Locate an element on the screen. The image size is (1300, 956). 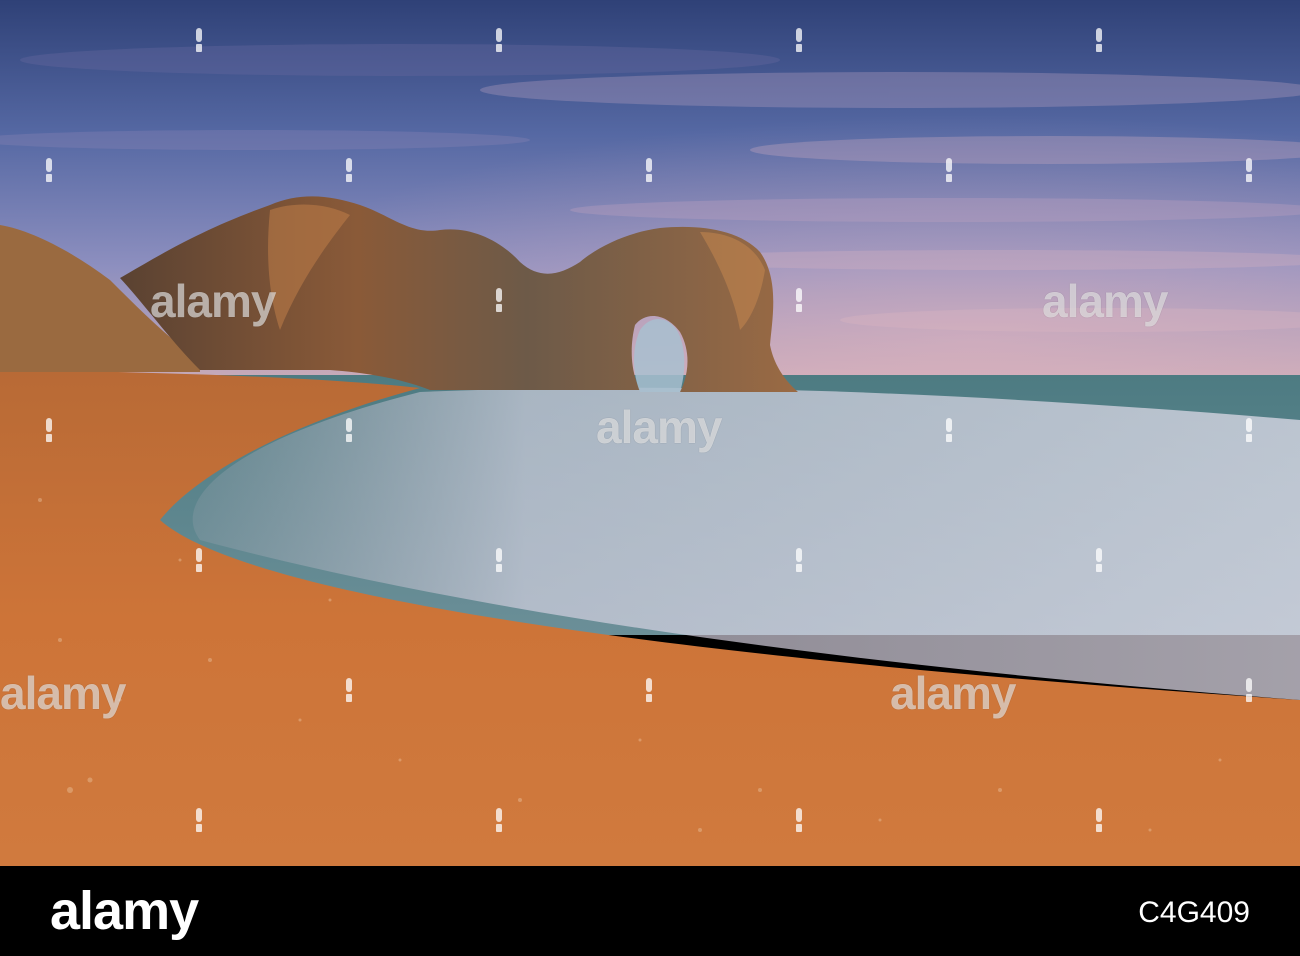
footer-bar: alamy C4G409 is located at coordinates (650, 911).